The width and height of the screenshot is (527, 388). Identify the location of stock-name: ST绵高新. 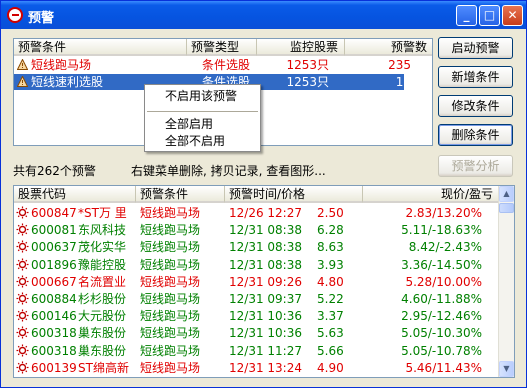
(103, 367).